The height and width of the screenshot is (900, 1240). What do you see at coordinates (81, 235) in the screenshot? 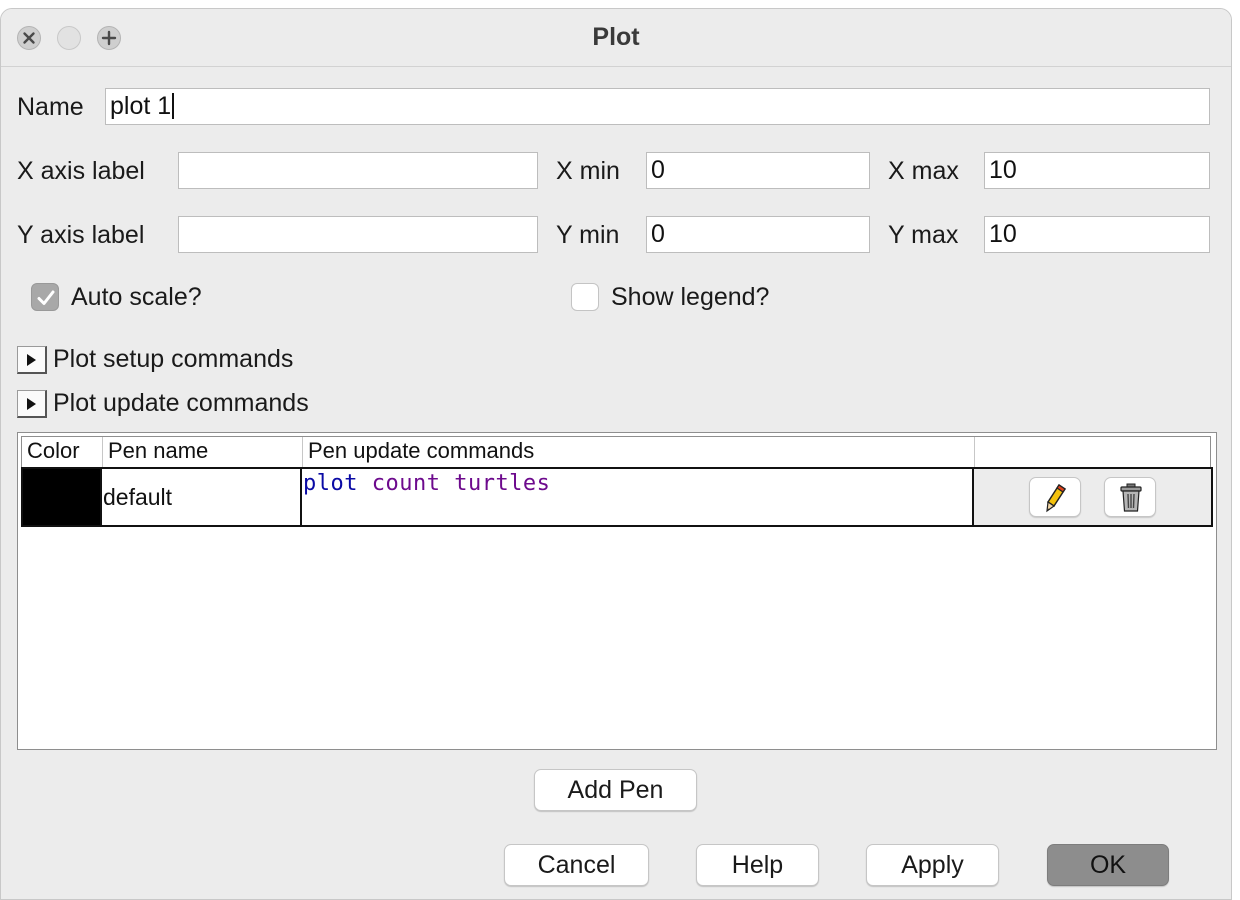
I see `y-axis-label-label: Y axis label` at bounding box center [81, 235].